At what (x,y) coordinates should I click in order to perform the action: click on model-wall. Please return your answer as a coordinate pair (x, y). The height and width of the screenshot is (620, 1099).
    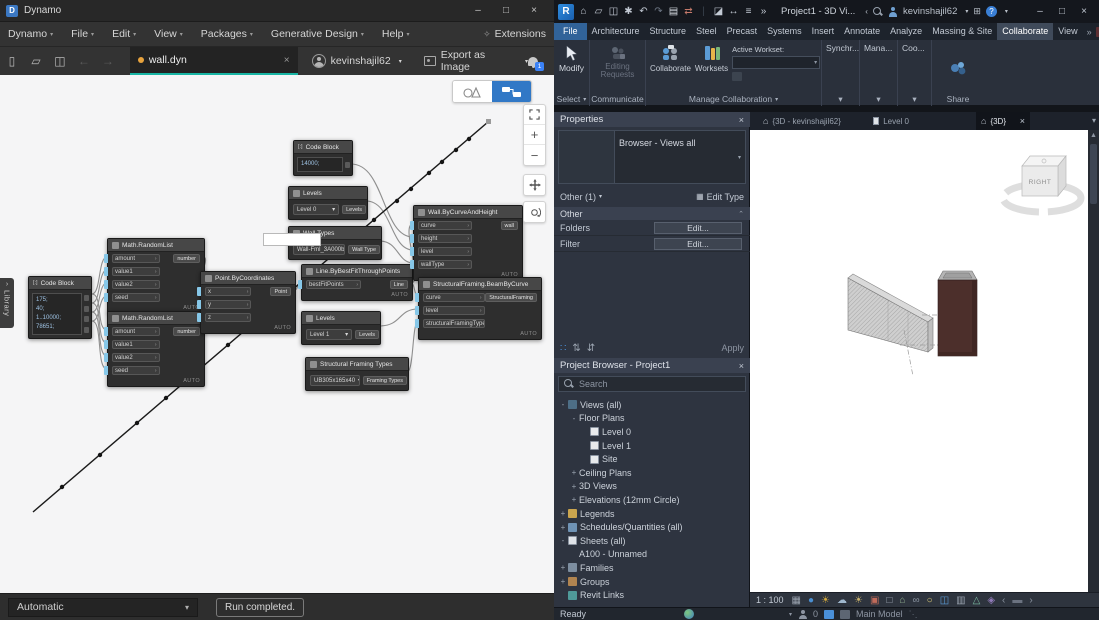
    Looking at the image, I should click on (890, 313).